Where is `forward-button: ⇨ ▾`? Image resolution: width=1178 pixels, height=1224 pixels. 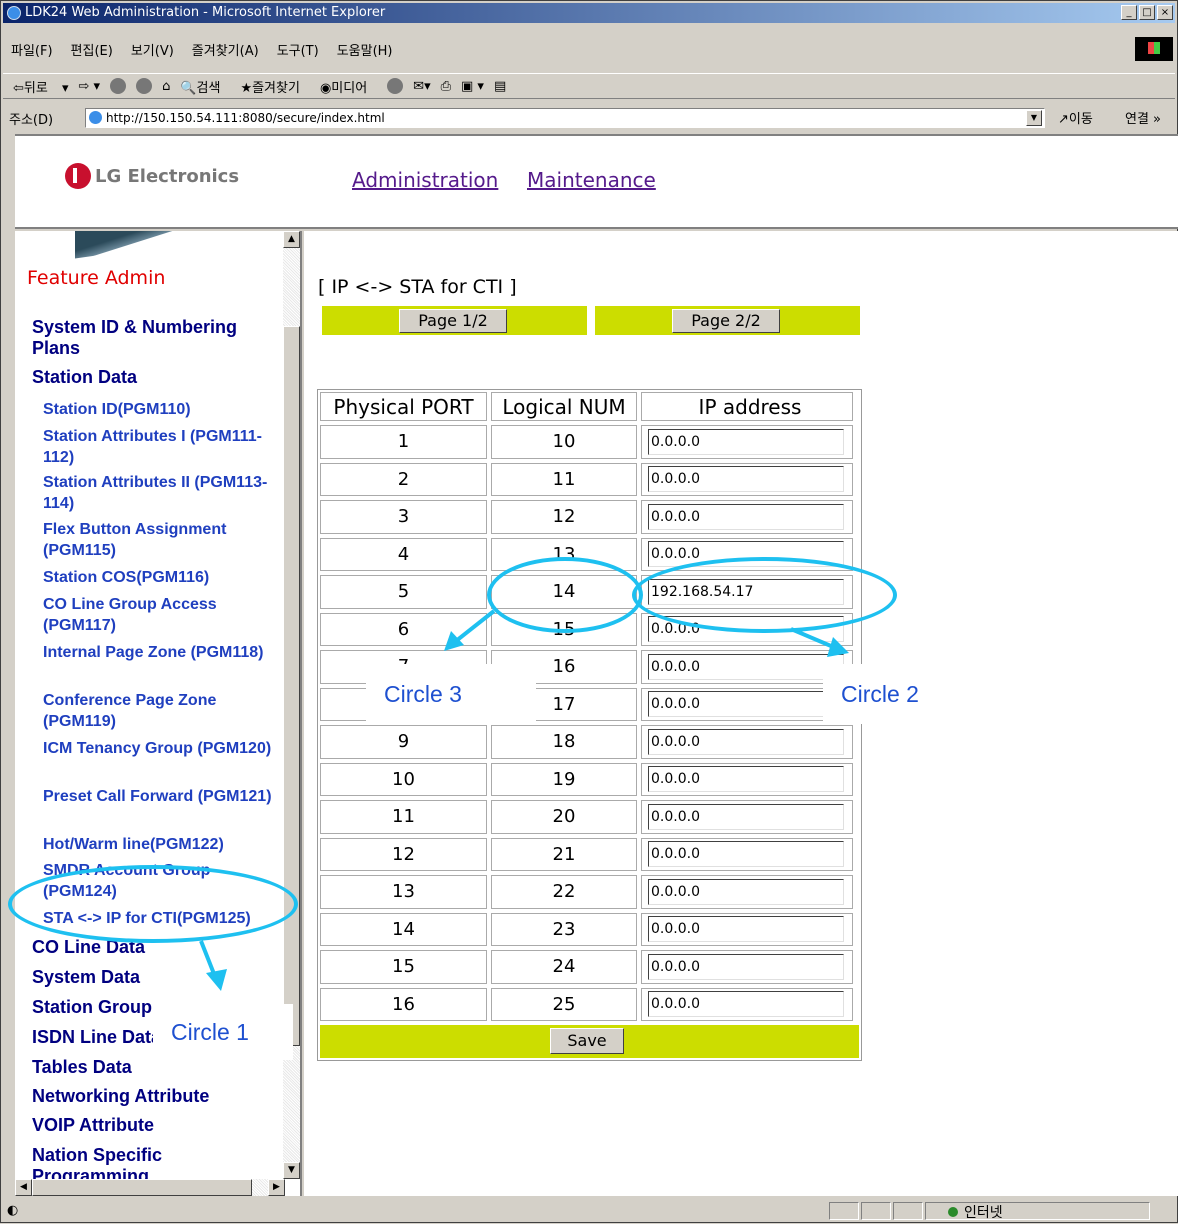 forward-button: ⇨ ▾ is located at coordinates (90, 86).